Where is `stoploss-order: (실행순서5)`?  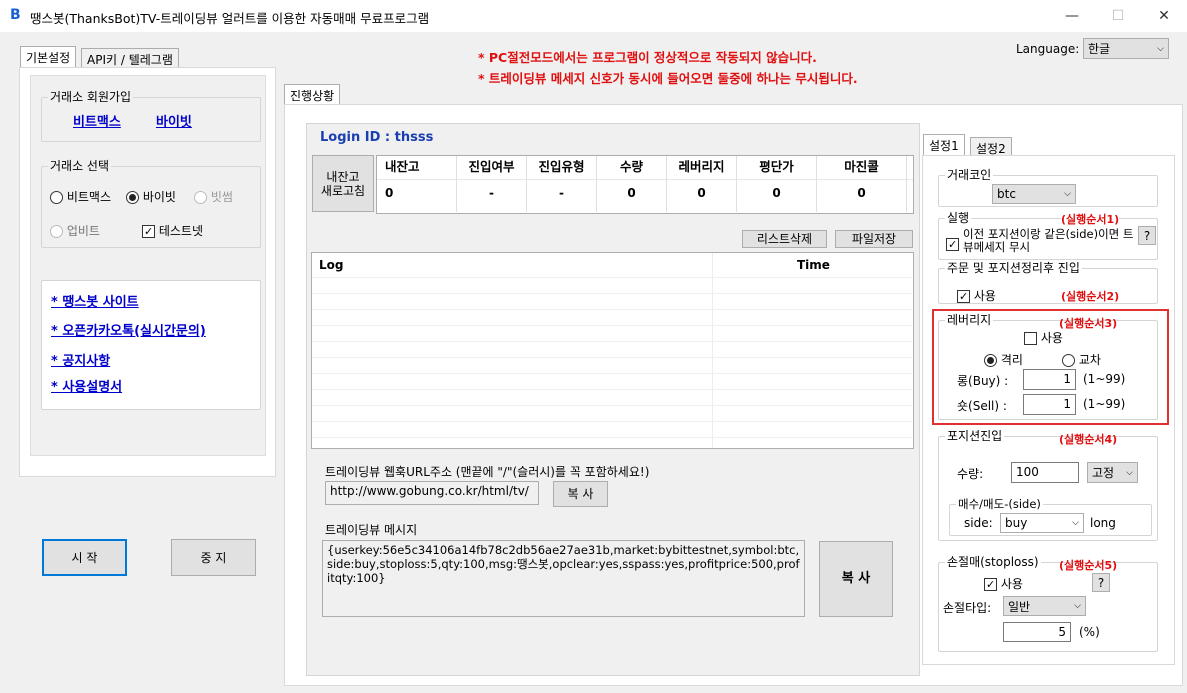
stoploss-order: (실행순서5) is located at coordinates (1088, 565).